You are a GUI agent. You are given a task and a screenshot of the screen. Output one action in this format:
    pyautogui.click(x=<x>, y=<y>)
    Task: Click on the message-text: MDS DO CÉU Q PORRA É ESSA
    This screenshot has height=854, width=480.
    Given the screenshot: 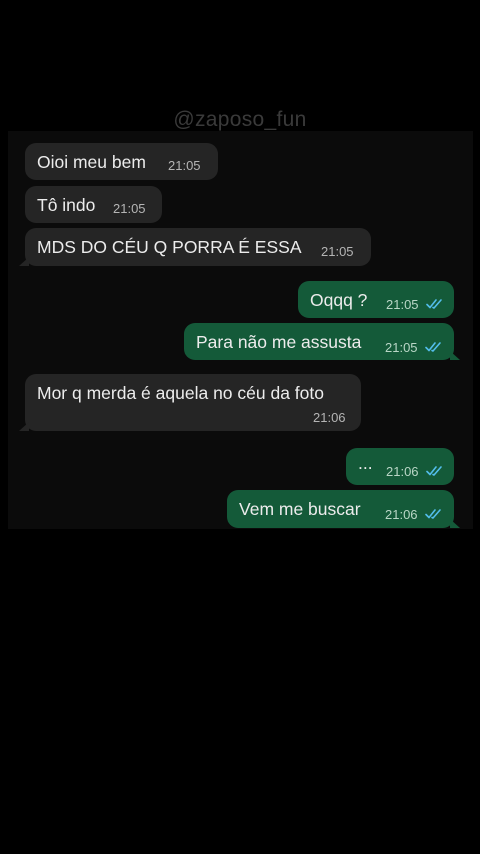 What is the action you would take?
    pyautogui.click(x=169, y=247)
    